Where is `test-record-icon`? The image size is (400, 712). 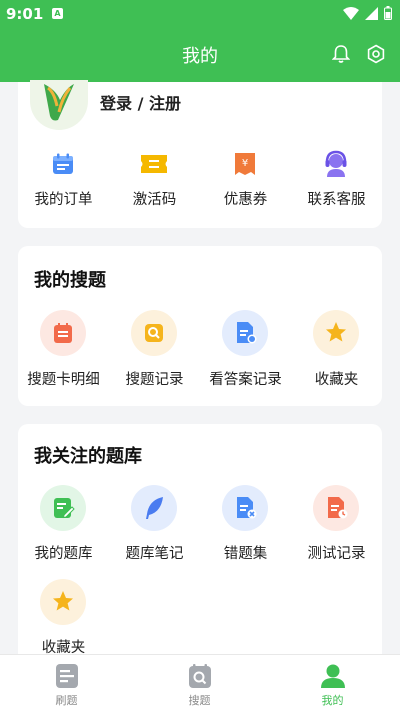
test-record-icon is located at coordinates (336, 508).